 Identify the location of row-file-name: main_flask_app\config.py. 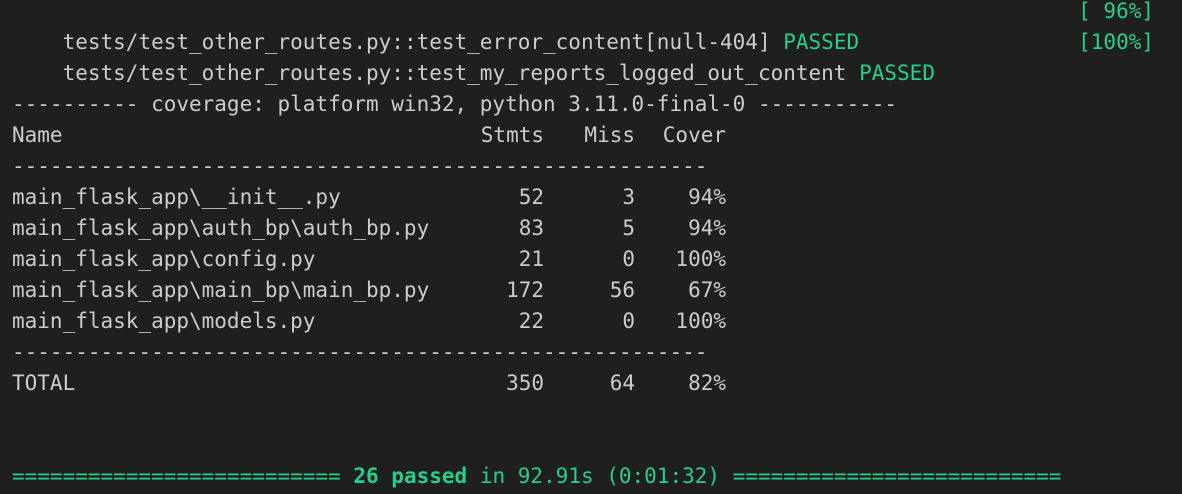
(164, 259).